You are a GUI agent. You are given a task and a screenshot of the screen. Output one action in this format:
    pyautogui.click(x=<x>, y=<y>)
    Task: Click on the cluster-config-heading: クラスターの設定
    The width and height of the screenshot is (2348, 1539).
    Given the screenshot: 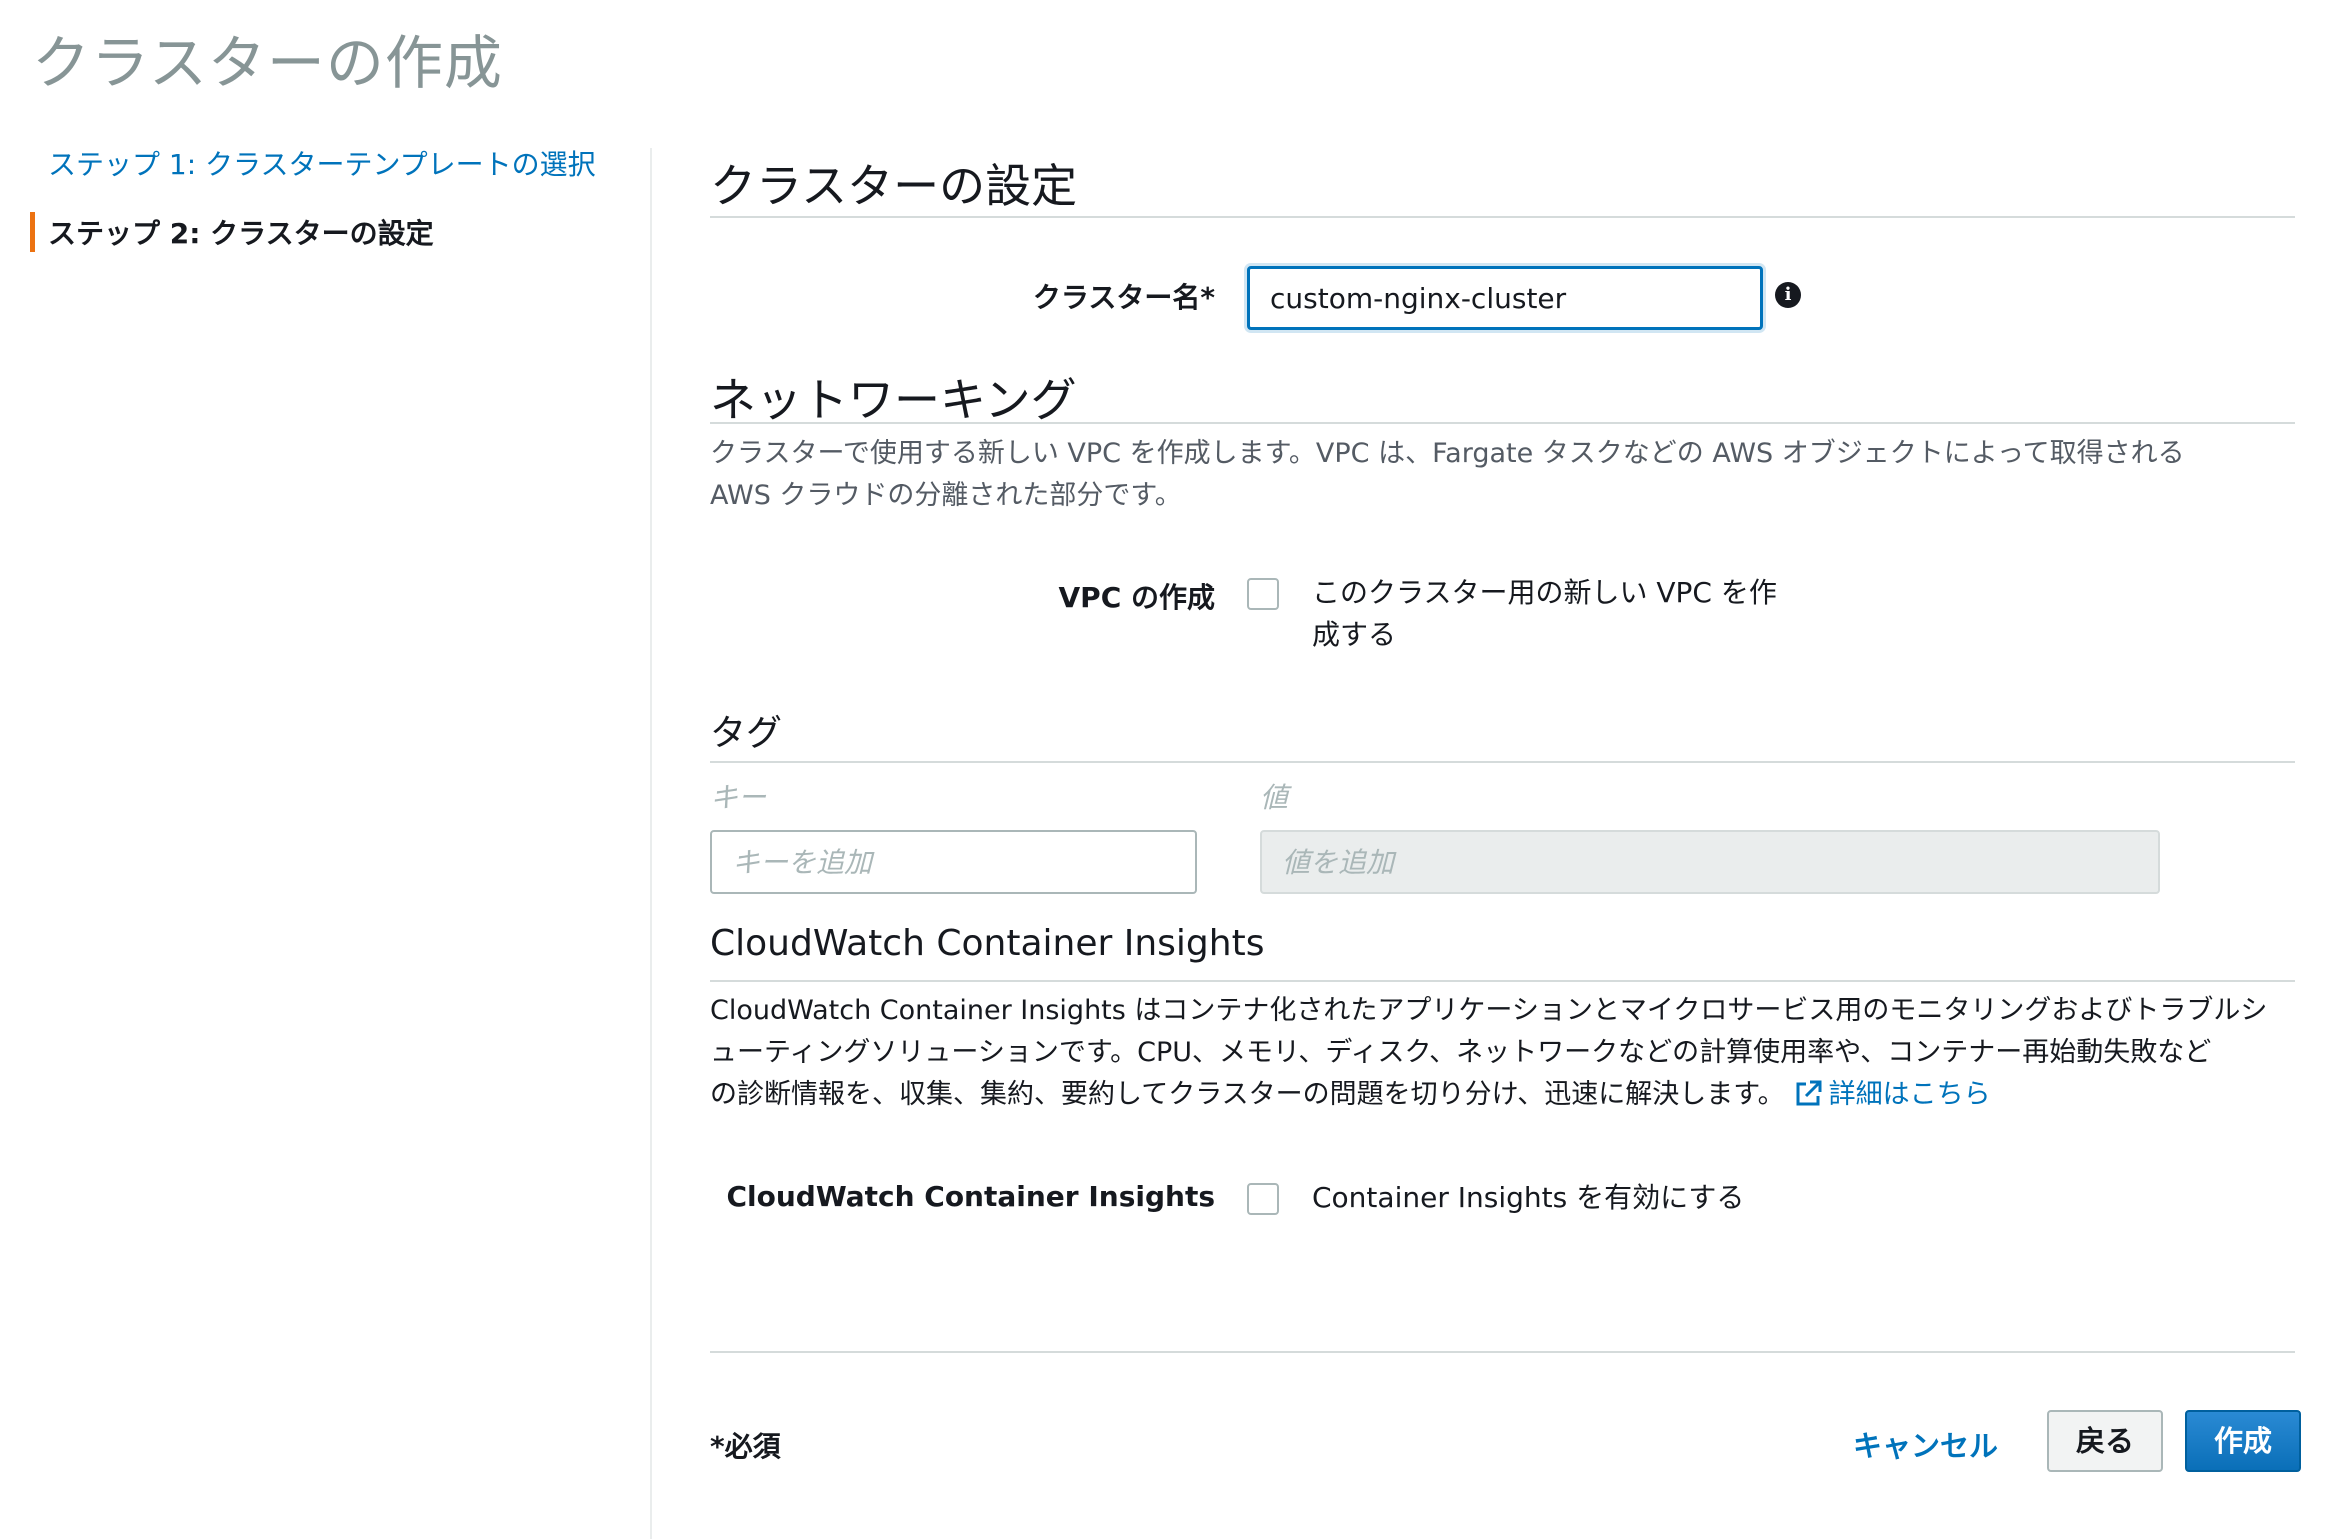 What is the action you would take?
    pyautogui.click(x=894, y=186)
    